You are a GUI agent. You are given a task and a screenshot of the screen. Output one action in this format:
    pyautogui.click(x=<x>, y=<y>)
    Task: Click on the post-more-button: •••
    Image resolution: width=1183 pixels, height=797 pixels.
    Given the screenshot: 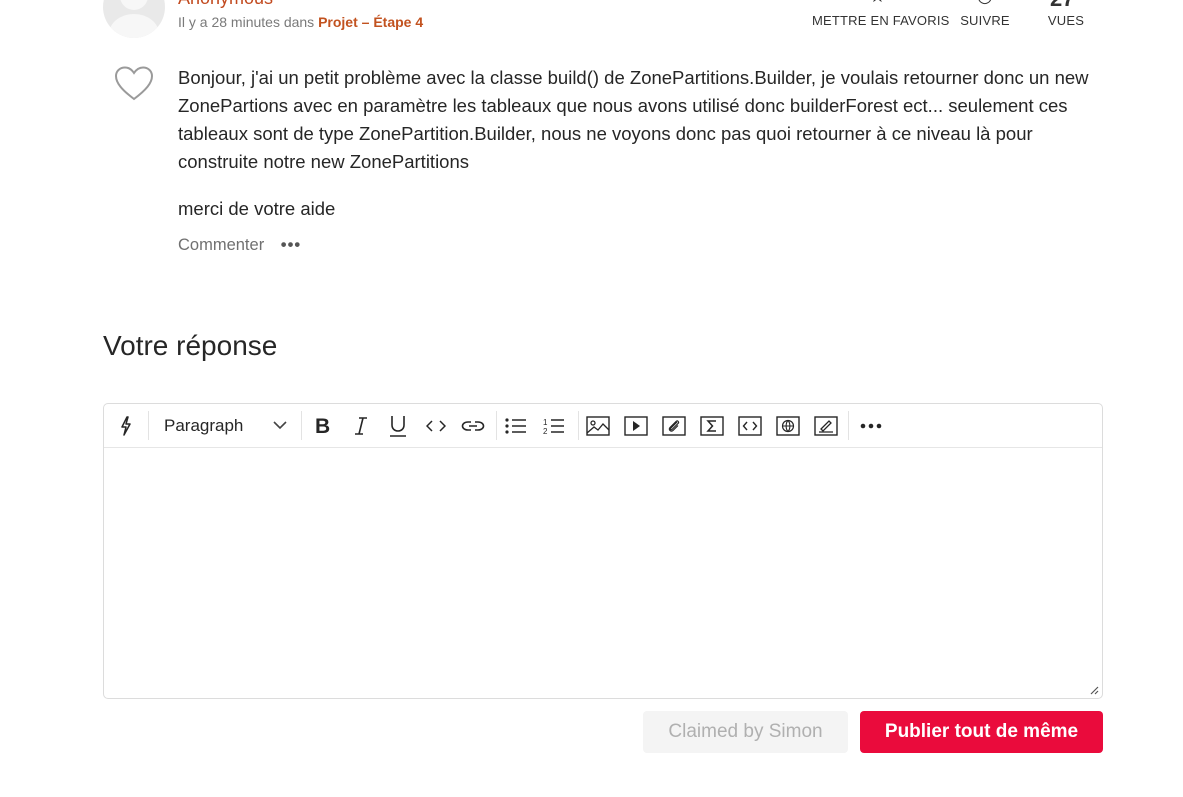 What is the action you would take?
    pyautogui.click(x=291, y=245)
    